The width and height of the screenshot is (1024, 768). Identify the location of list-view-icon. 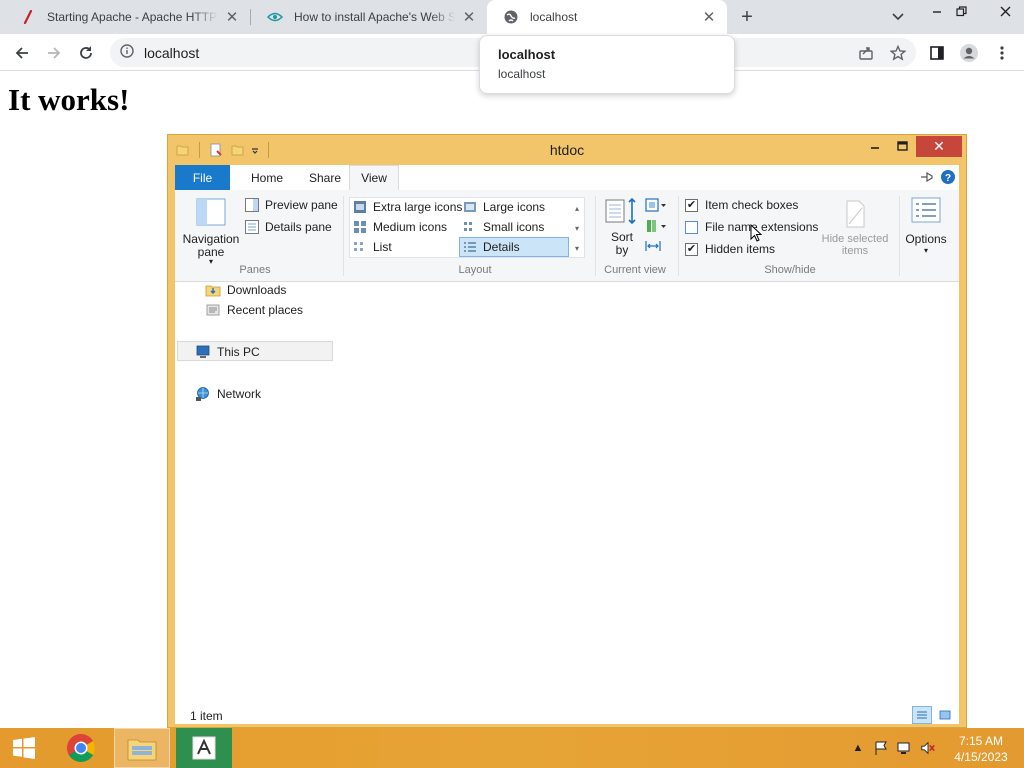
(358, 246).